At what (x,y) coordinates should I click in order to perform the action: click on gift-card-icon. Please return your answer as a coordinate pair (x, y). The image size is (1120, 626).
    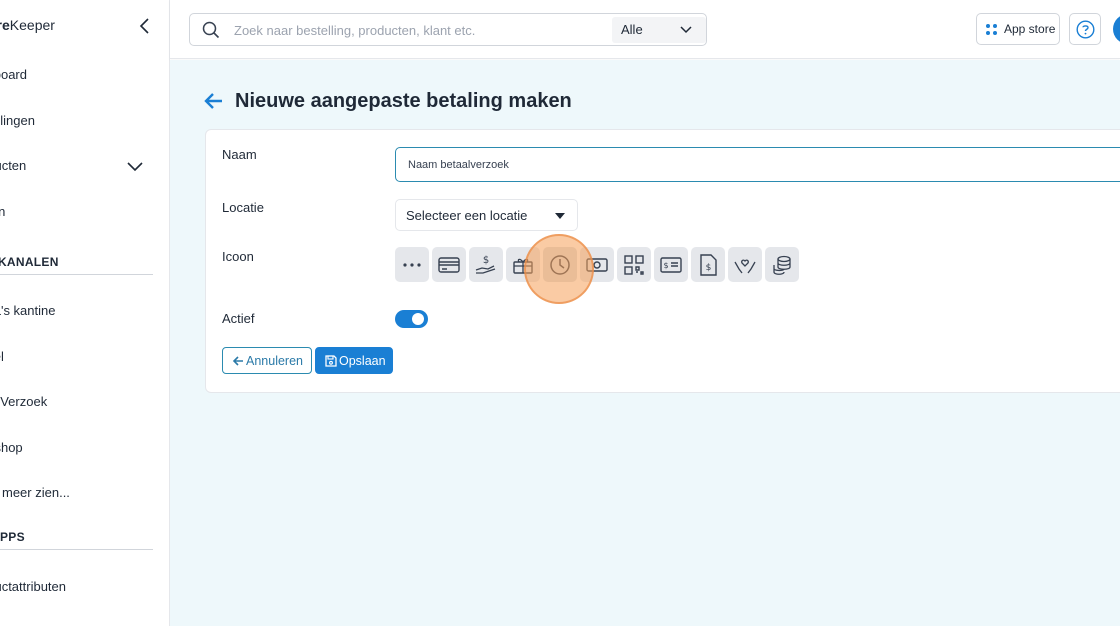
    Looking at the image, I should click on (523, 266).